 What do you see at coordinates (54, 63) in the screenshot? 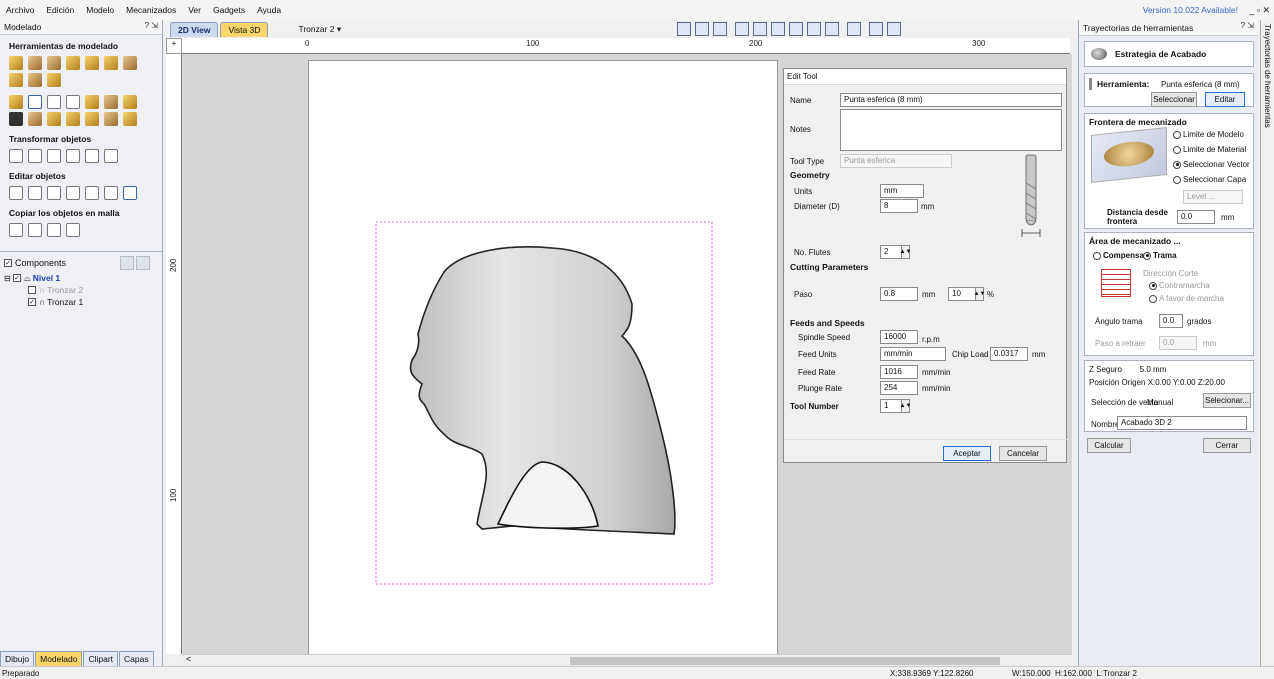
I see `two-rail-sweep-icon` at bounding box center [54, 63].